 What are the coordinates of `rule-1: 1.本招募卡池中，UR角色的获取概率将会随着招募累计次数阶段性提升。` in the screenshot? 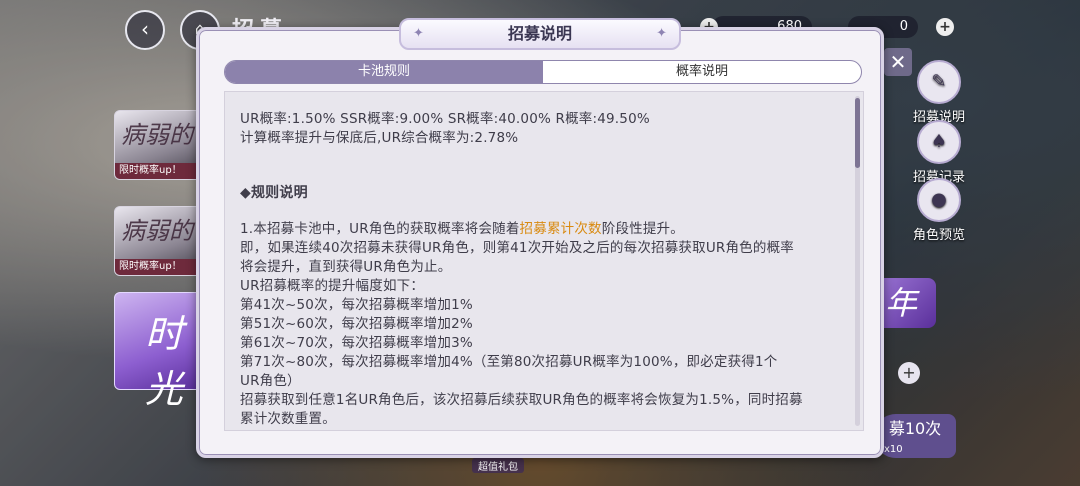 It's located at (543, 229).